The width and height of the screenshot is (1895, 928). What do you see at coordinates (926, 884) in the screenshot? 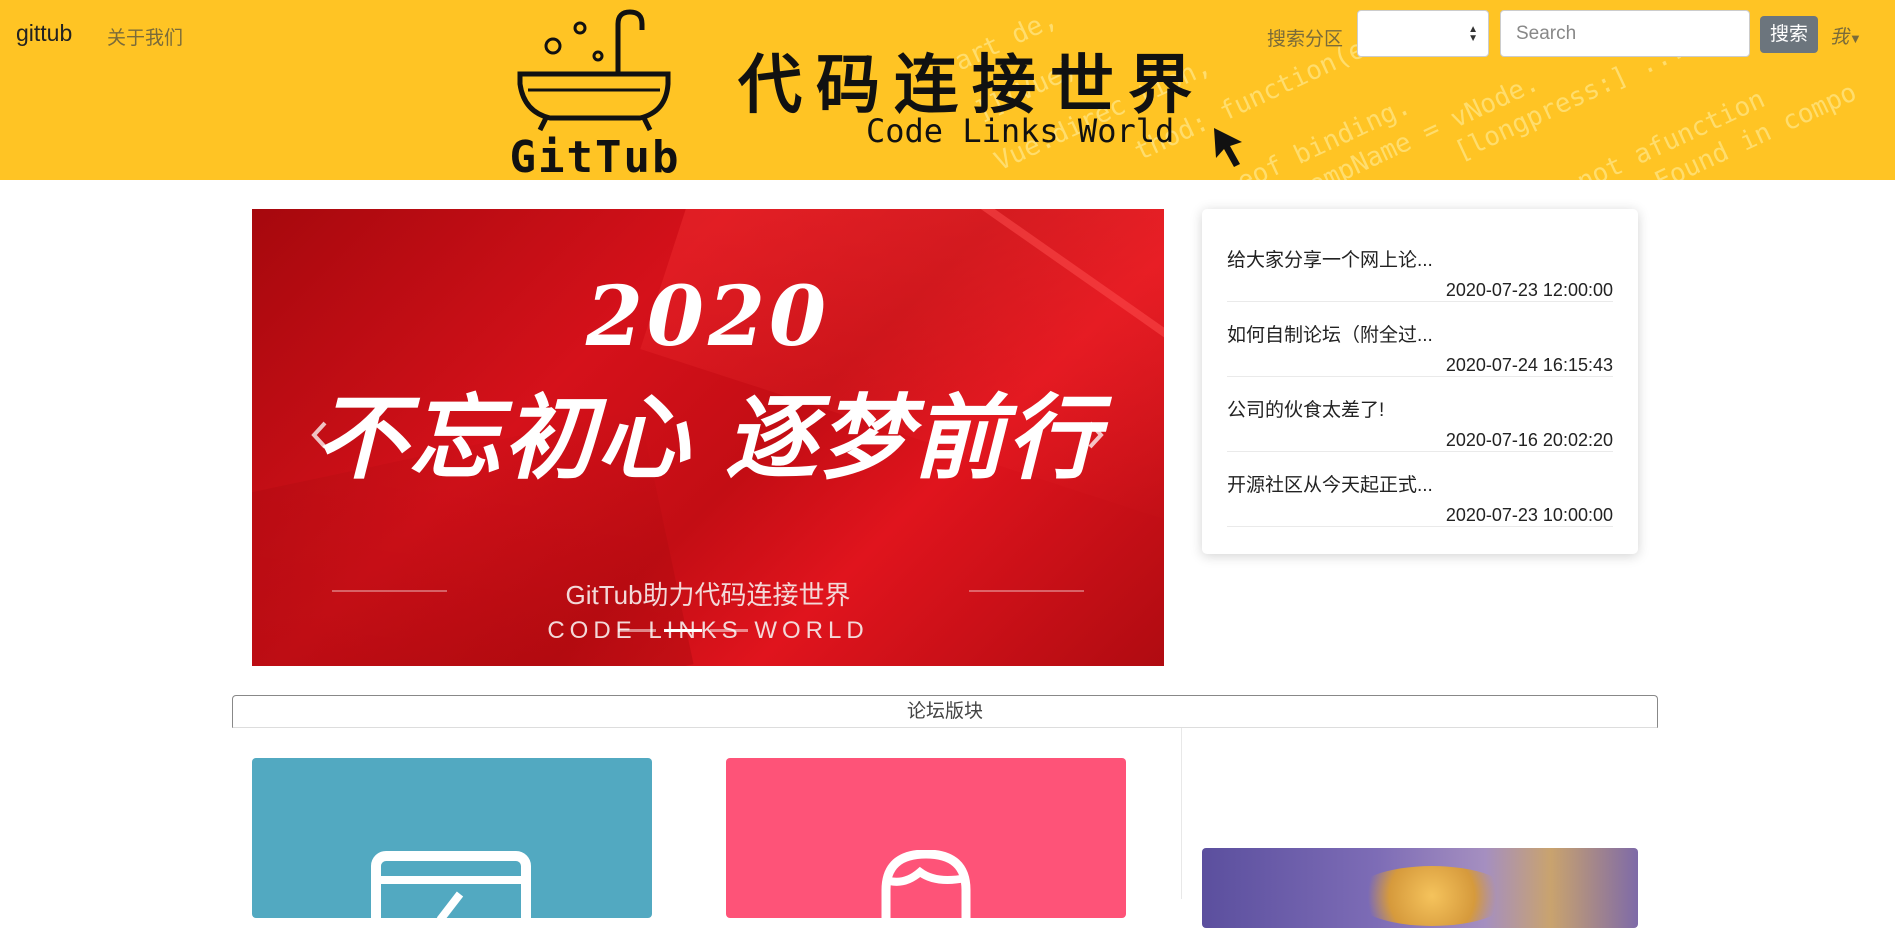
I see `user-avatar-icon` at bounding box center [926, 884].